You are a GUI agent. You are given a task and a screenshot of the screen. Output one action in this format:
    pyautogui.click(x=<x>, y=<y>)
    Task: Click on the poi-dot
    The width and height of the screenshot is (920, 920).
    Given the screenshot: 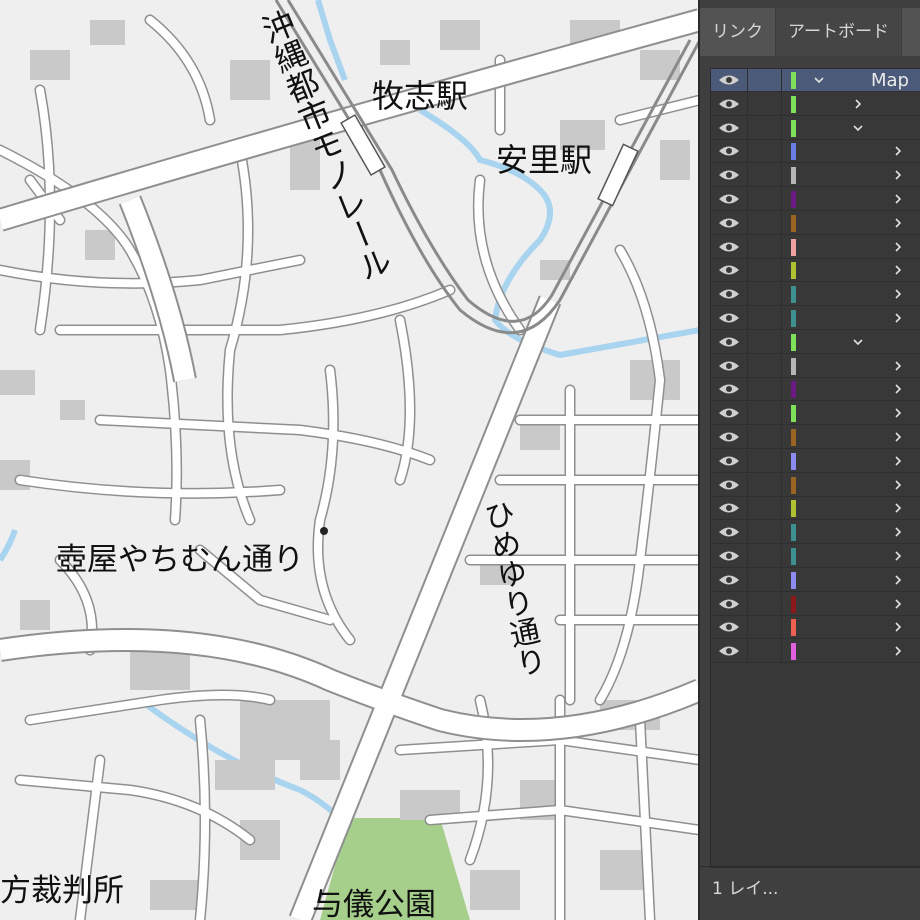 What is the action you would take?
    pyautogui.click(x=324, y=531)
    